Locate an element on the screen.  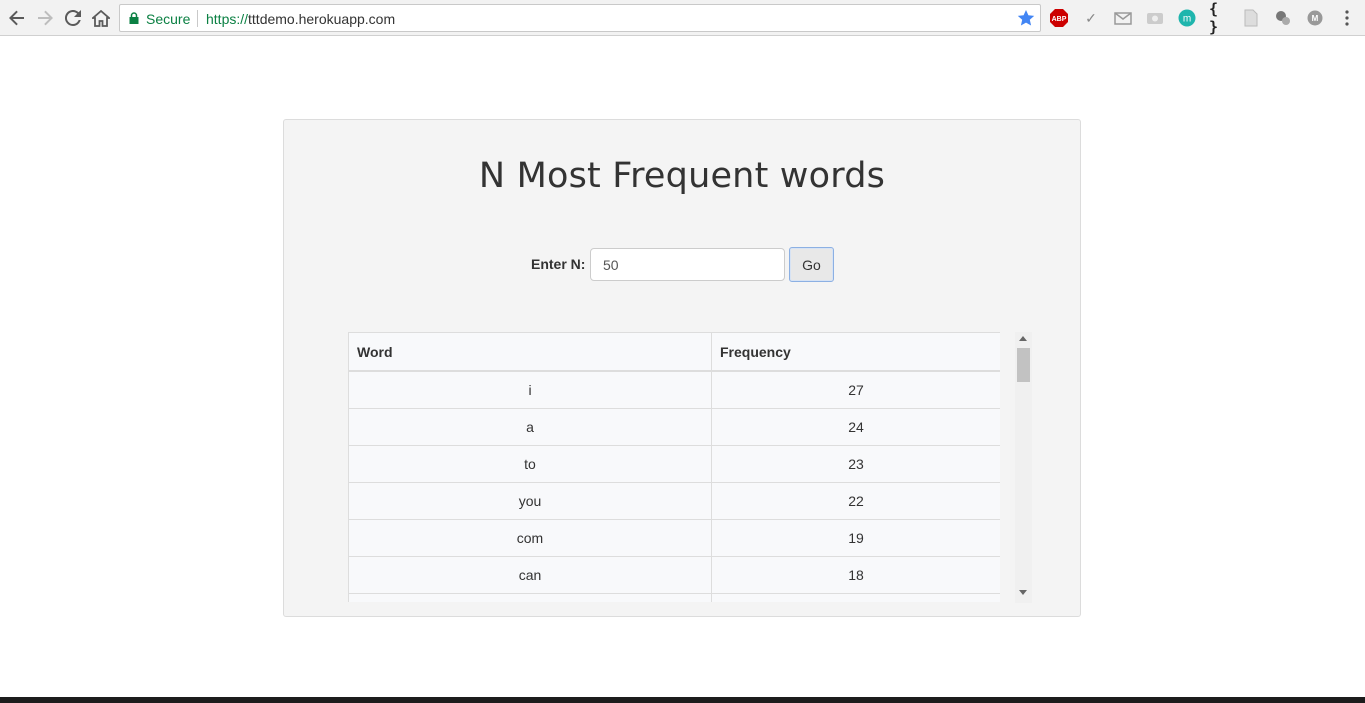
table-row: a 24 is located at coordinates (674, 427).